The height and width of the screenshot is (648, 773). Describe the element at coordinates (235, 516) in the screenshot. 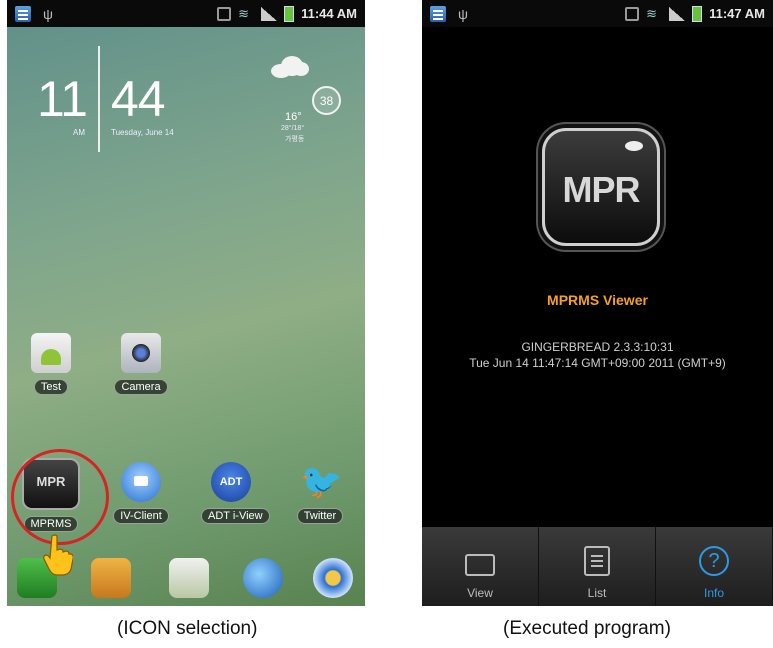

I see `app-label: ADT i-View` at that location.